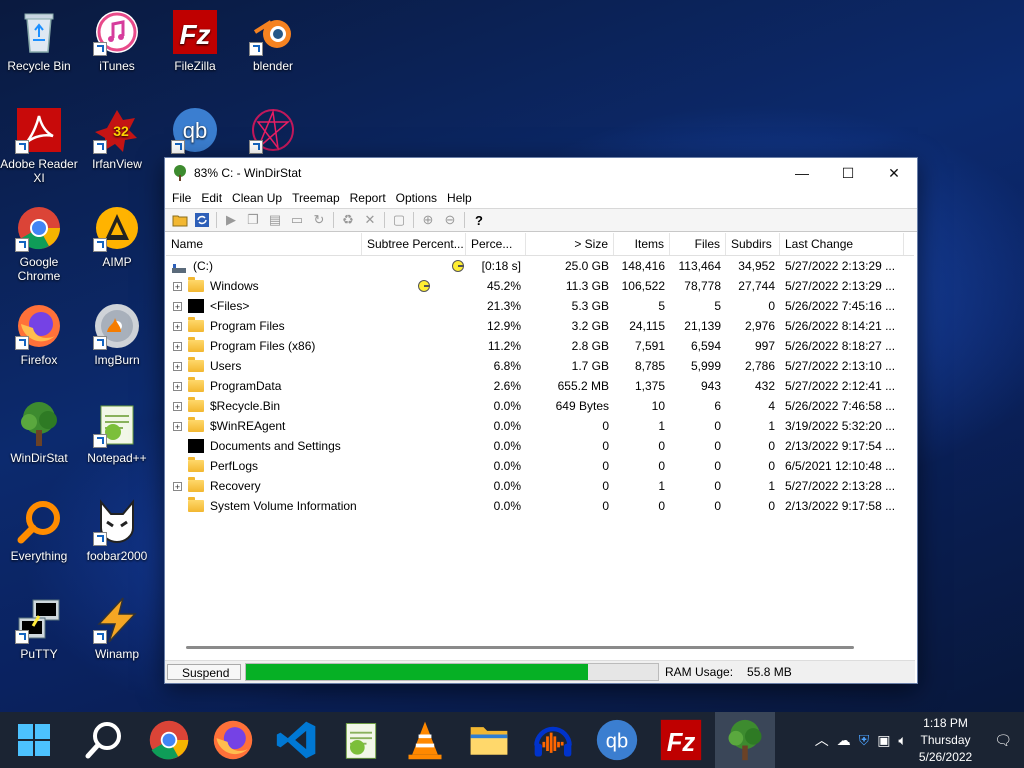  I want to click on desktop-icon-filezilla: Fz FileZilla, so click(195, 40).